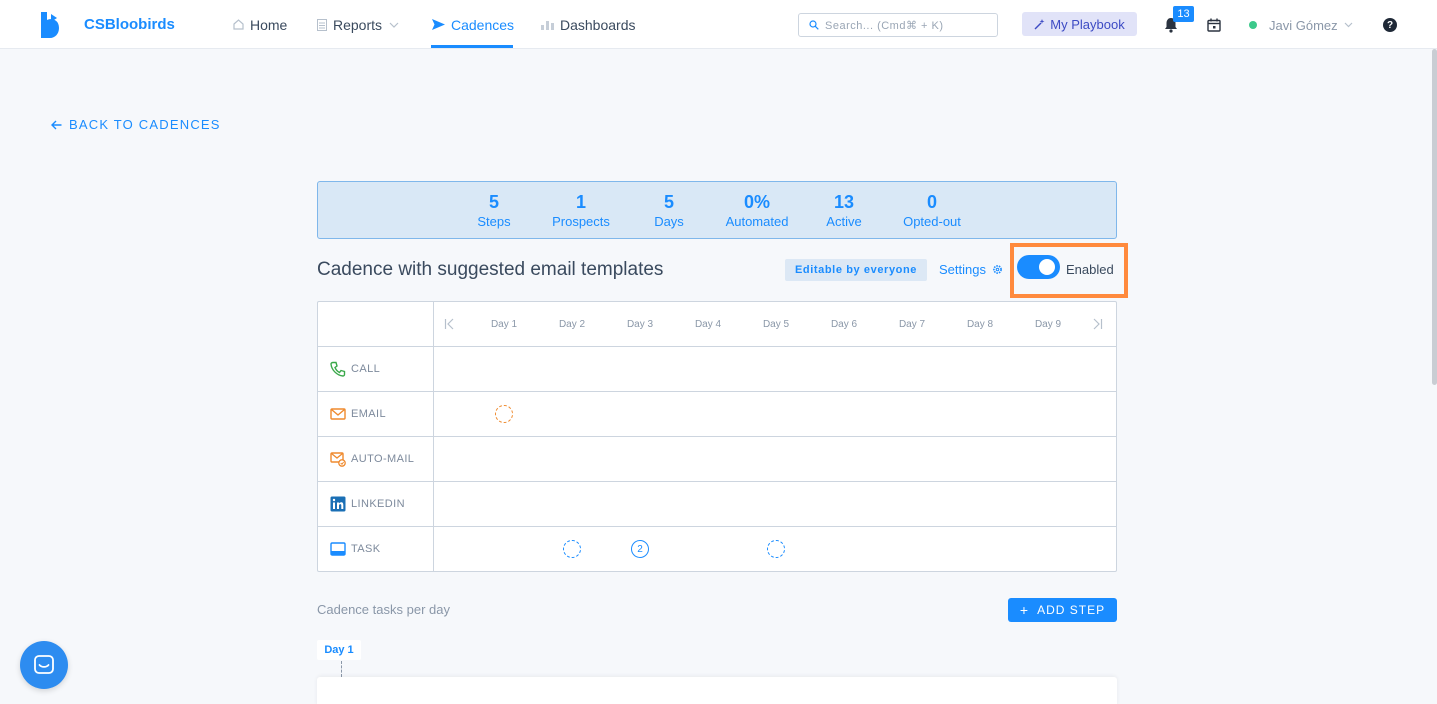  What do you see at coordinates (366, 369) in the screenshot?
I see `row-label-text: CALL` at bounding box center [366, 369].